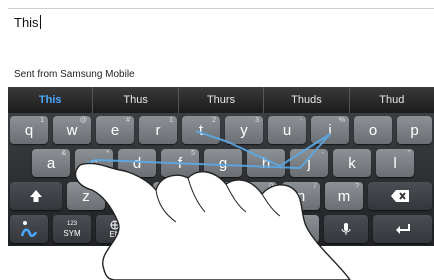 This screenshot has height=280, width=434. I want to click on key-f: f5, so click(180, 163).